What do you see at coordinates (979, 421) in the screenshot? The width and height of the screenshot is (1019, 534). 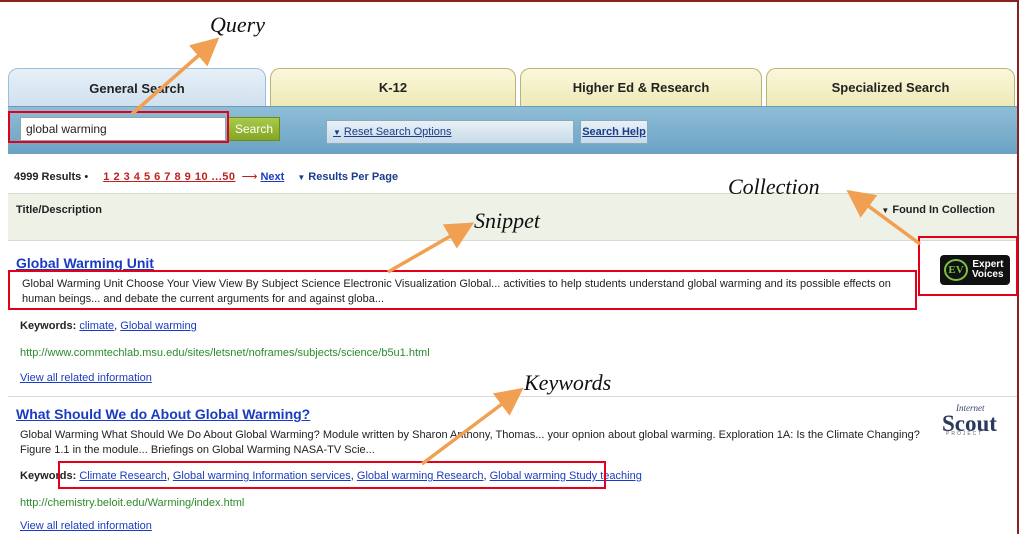 I see `internet-scout-logo: Internet Scout PROJECT` at bounding box center [979, 421].